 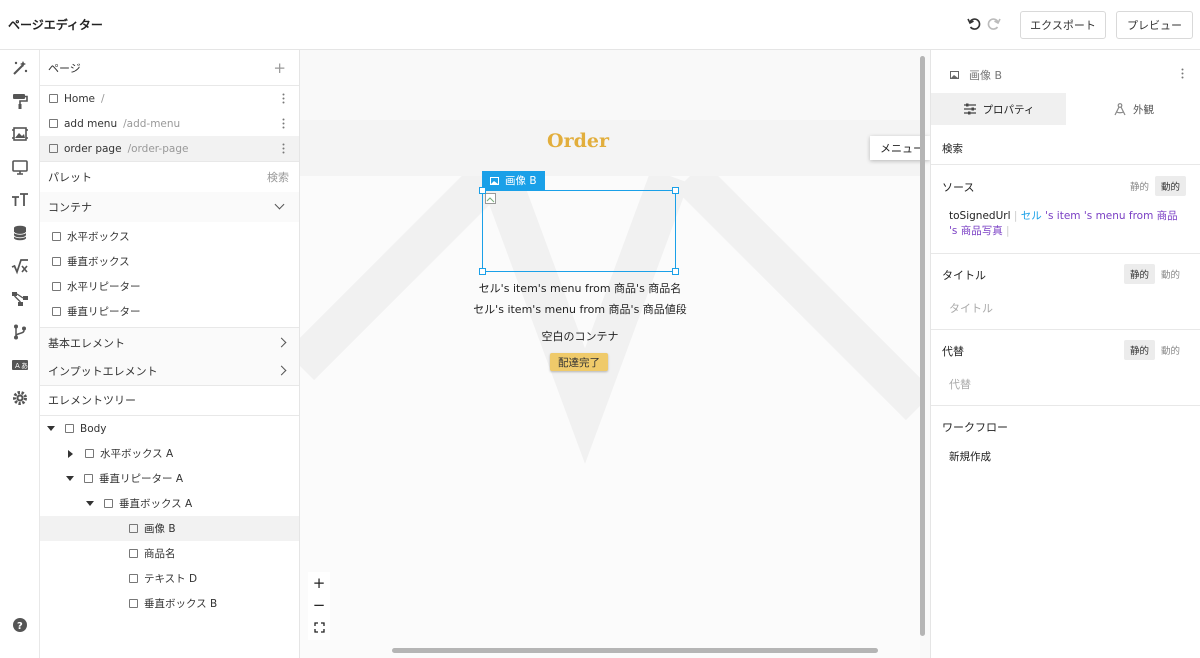 I want to click on zoom-in-button: +, so click(x=319, y=583).